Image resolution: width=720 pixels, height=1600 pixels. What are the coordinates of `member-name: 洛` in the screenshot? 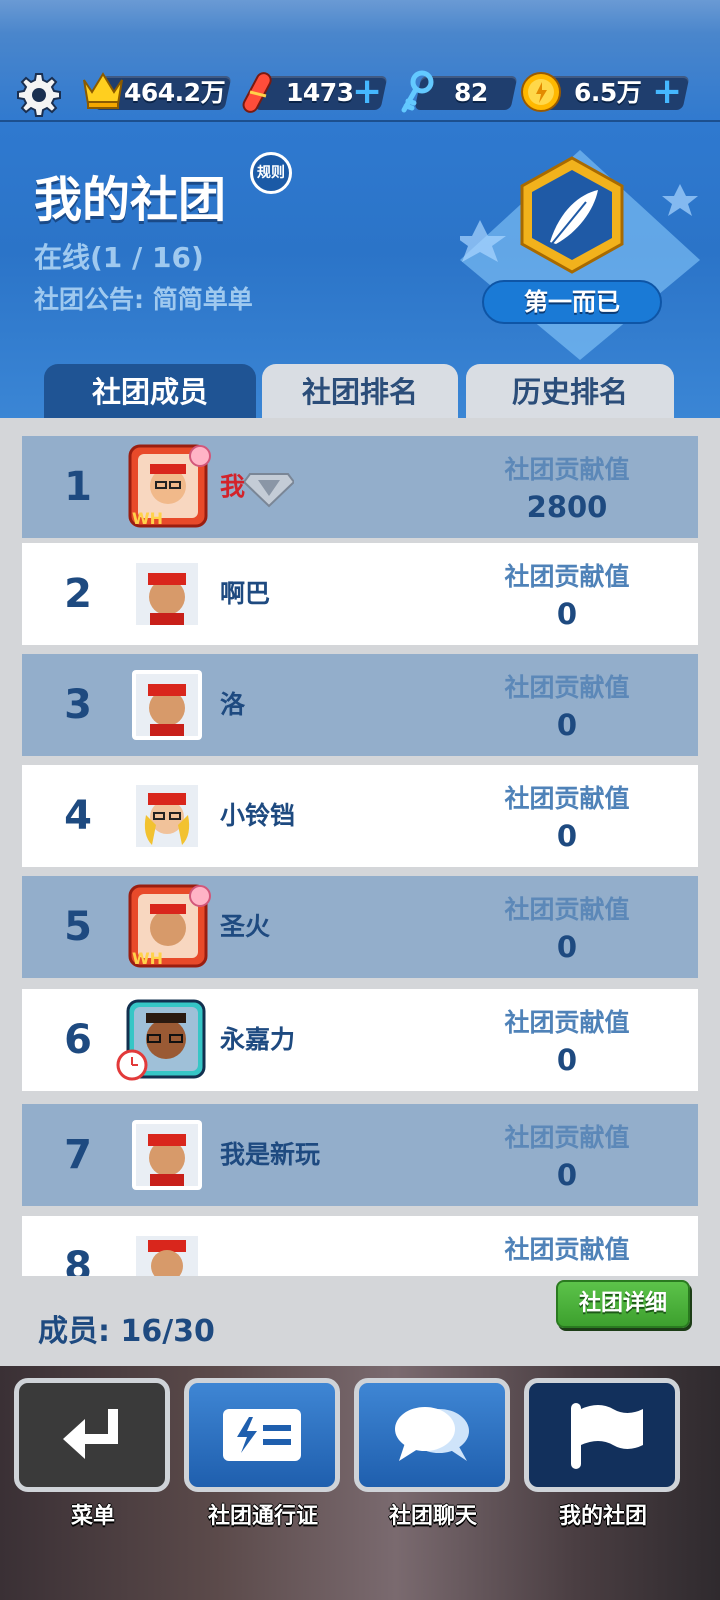 It's located at (233, 704).